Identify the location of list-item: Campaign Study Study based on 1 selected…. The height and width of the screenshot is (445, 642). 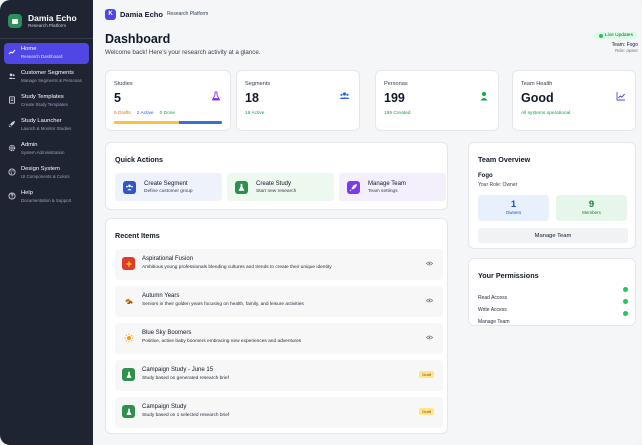
(279, 412).